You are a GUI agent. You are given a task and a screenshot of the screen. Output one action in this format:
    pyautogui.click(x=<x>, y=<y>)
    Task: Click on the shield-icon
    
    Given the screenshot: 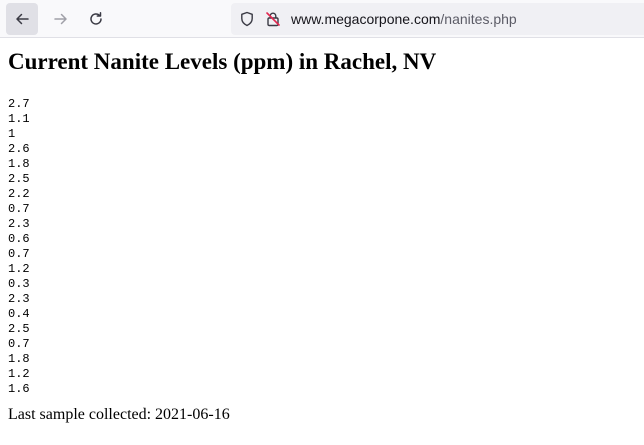 What is the action you would take?
    pyautogui.click(x=247, y=19)
    